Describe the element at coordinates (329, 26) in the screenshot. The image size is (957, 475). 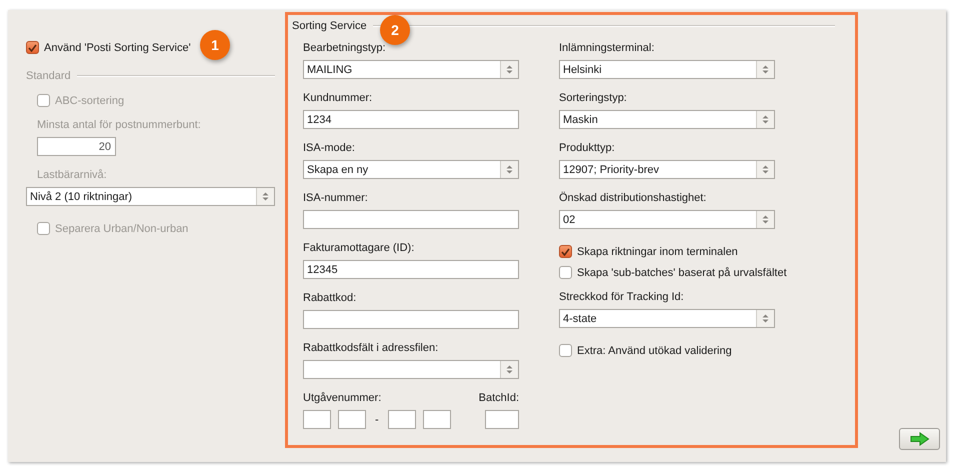
I see `group-title: Sorting Service` at that location.